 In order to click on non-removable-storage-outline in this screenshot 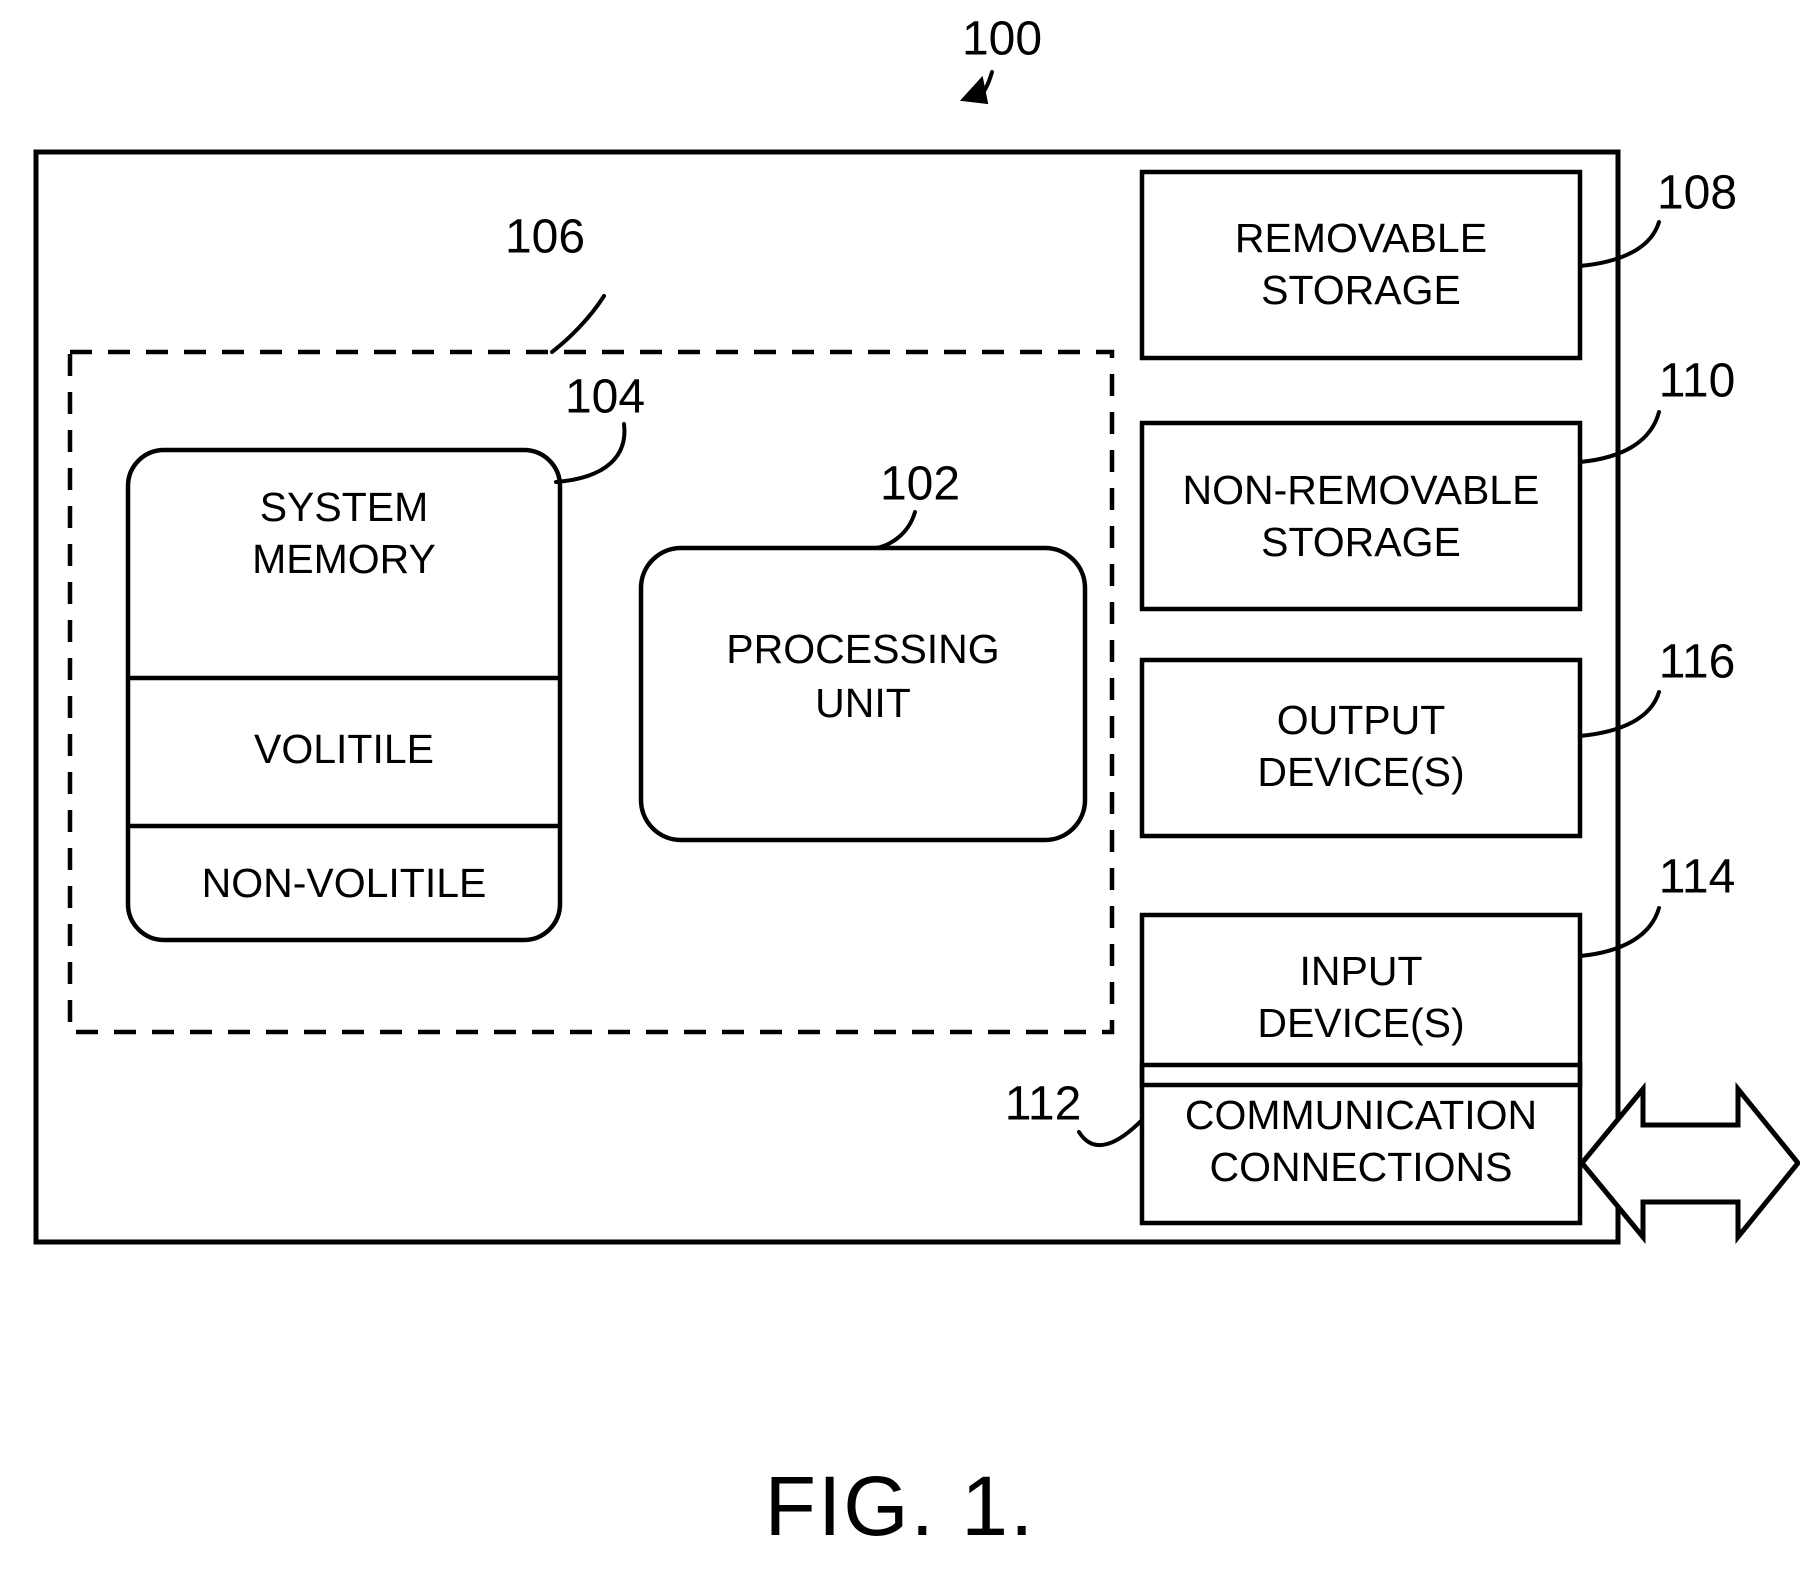, I will do `click(1361, 516)`.